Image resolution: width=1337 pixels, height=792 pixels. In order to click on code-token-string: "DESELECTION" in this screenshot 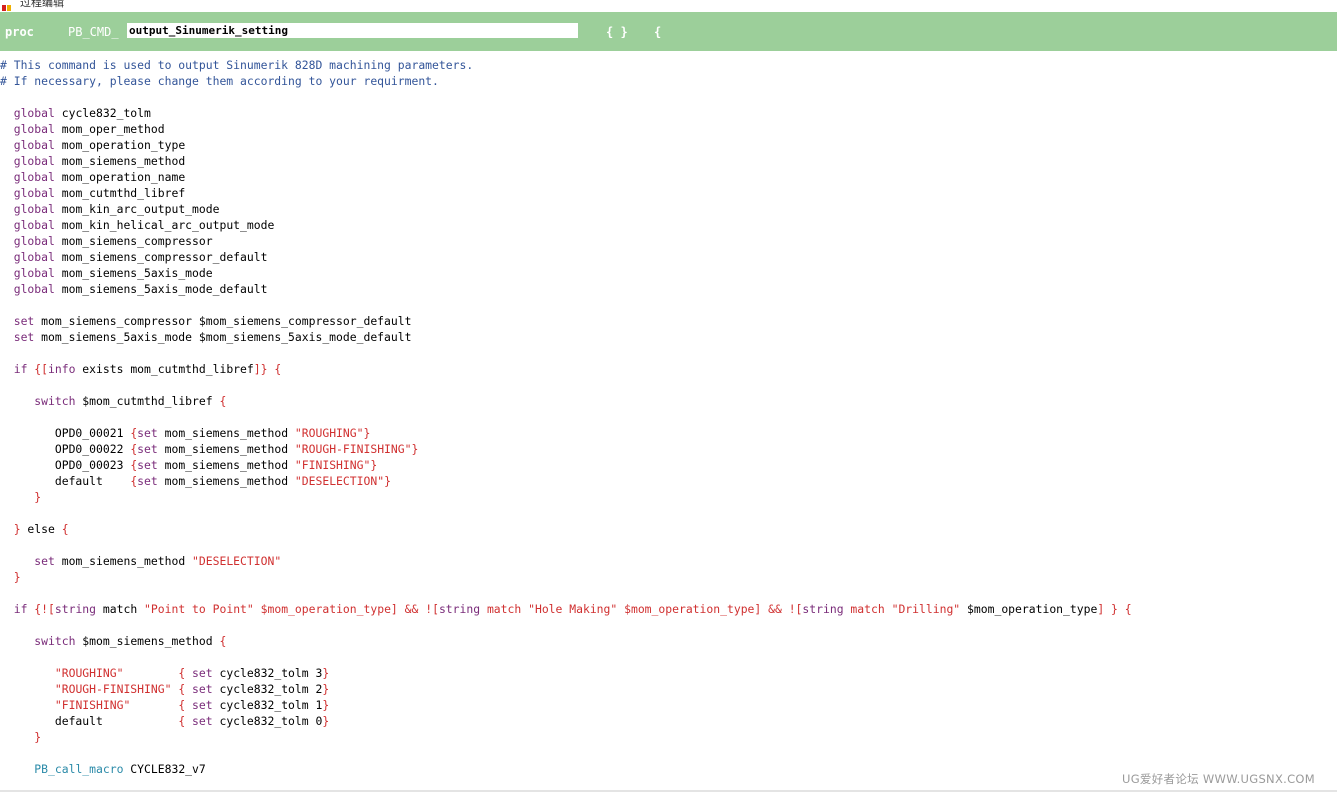, I will do `click(339, 481)`.